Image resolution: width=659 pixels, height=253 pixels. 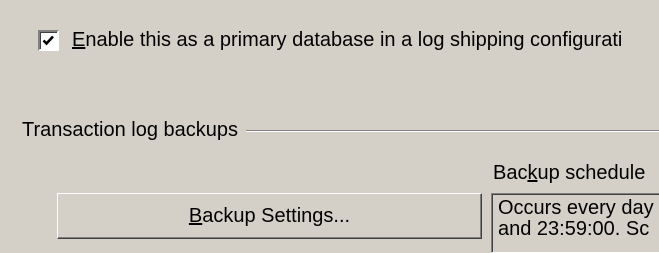 I want to click on backup-schedule-label: Backup schedule, so click(x=569, y=173).